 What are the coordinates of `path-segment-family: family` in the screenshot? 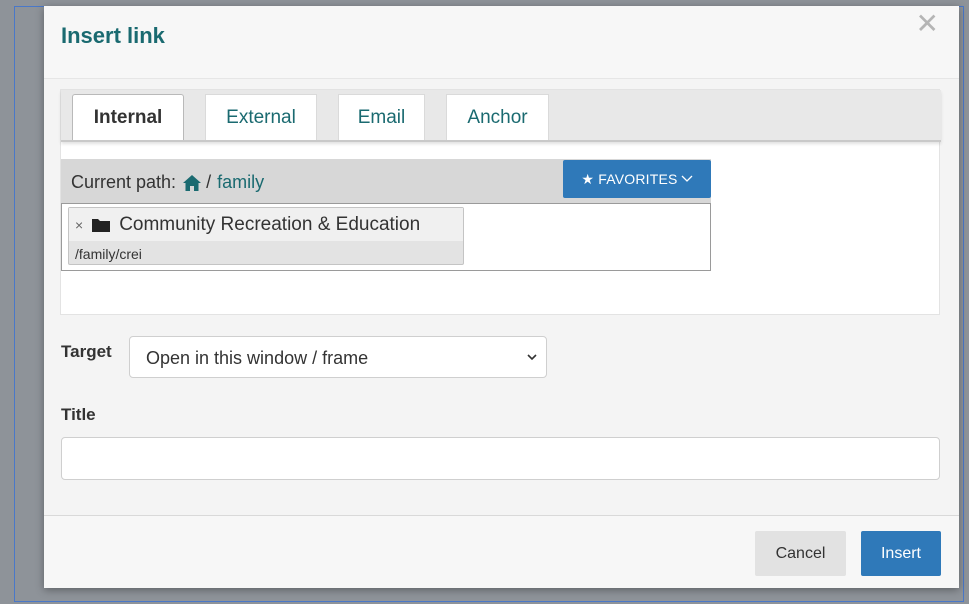 It's located at (240, 182).